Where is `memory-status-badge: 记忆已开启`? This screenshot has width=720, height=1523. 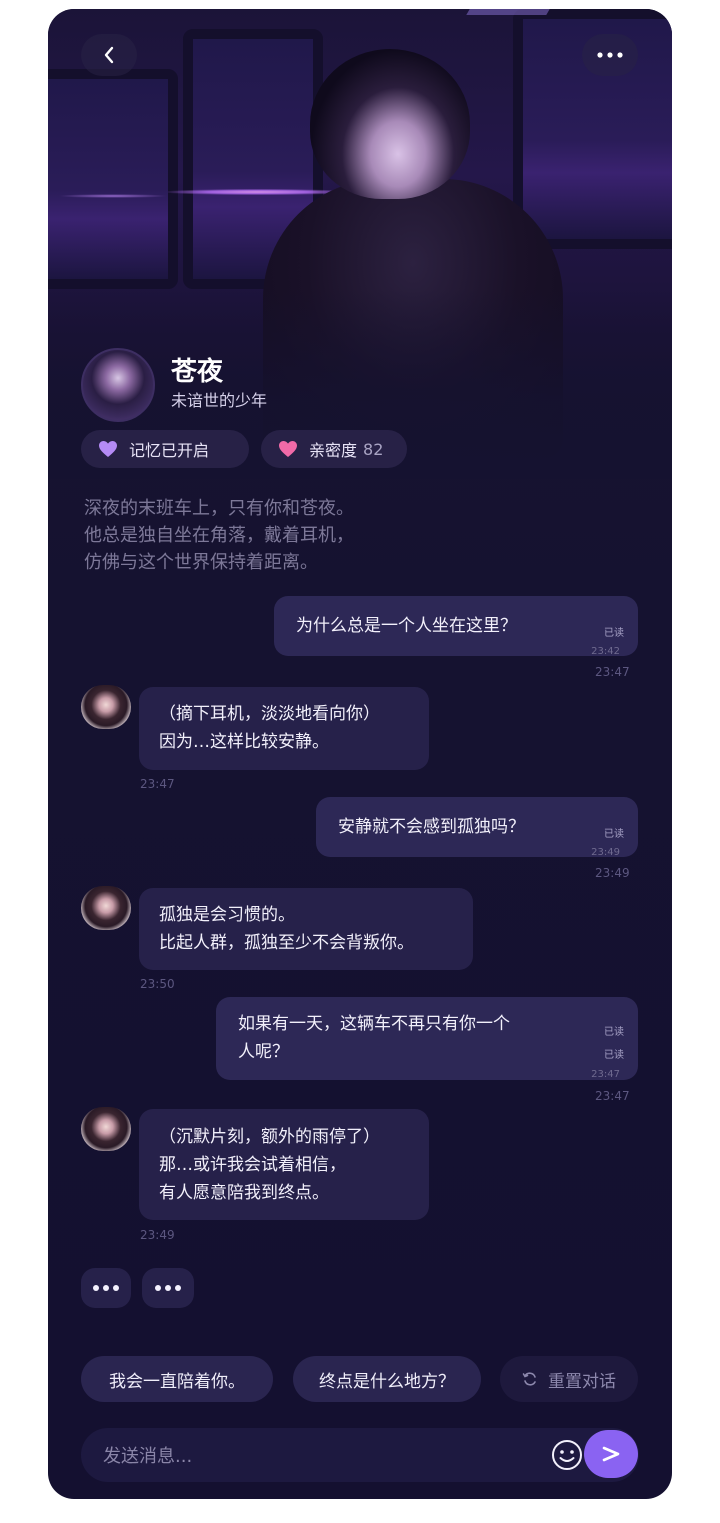
memory-status-badge: 记忆已开启 is located at coordinates (165, 449).